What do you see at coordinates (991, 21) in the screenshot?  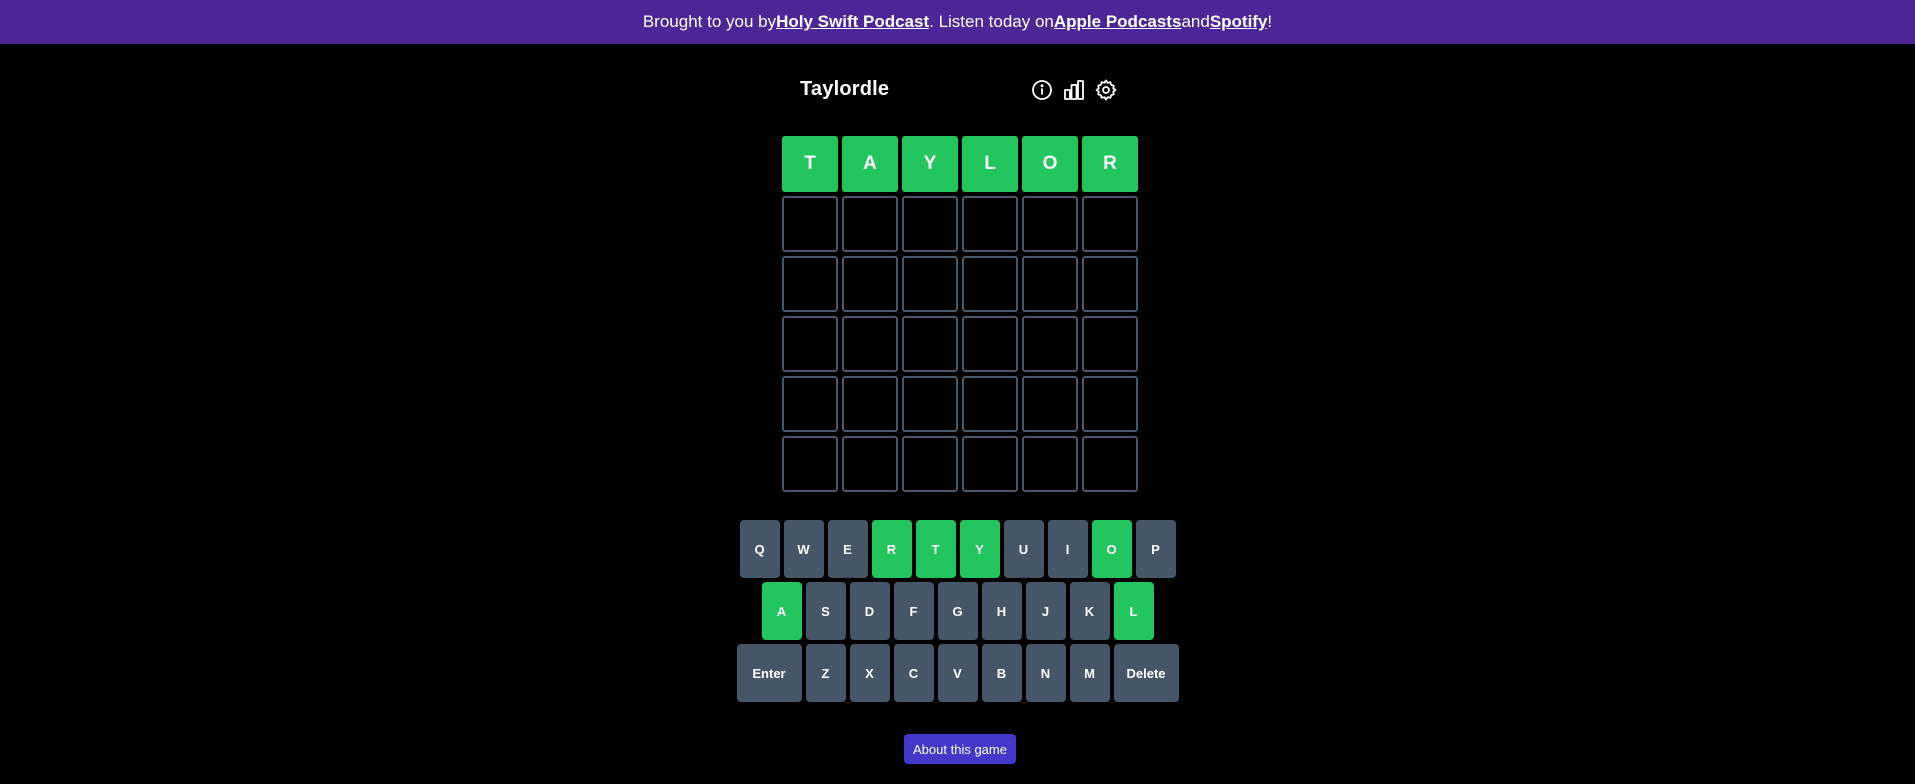 I see `banner-middle: . Listen today on` at bounding box center [991, 21].